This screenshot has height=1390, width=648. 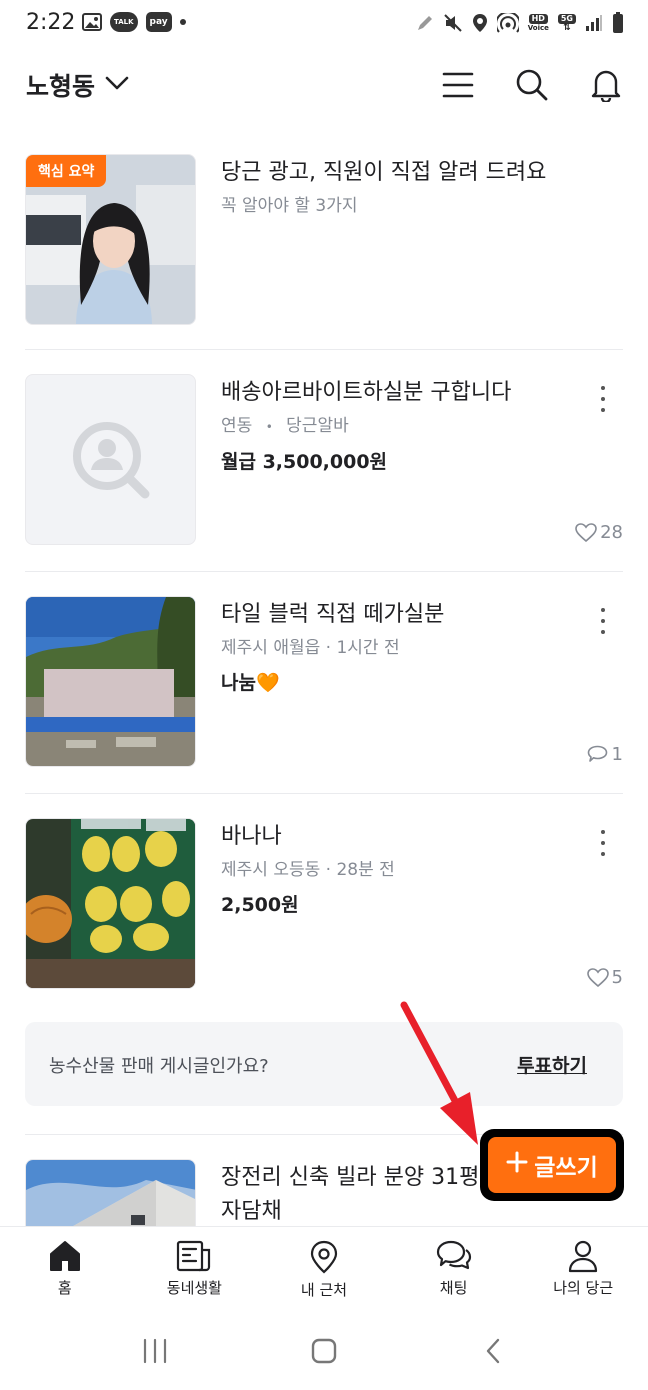 I want to click on nav-chat: 채팅, so click(x=454, y=1269).